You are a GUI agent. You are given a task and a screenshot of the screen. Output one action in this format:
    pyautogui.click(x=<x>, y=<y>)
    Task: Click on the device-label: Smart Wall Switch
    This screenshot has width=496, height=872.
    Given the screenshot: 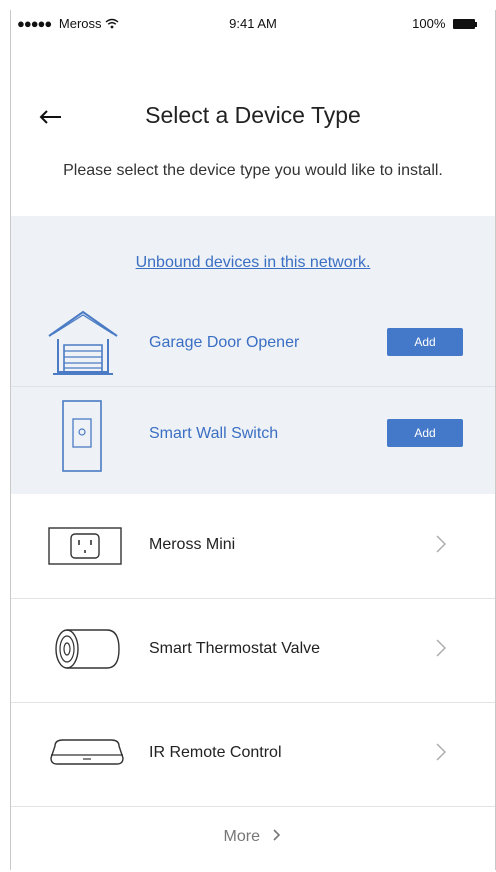 What is the action you would take?
    pyautogui.click(x=214, y=433)
    